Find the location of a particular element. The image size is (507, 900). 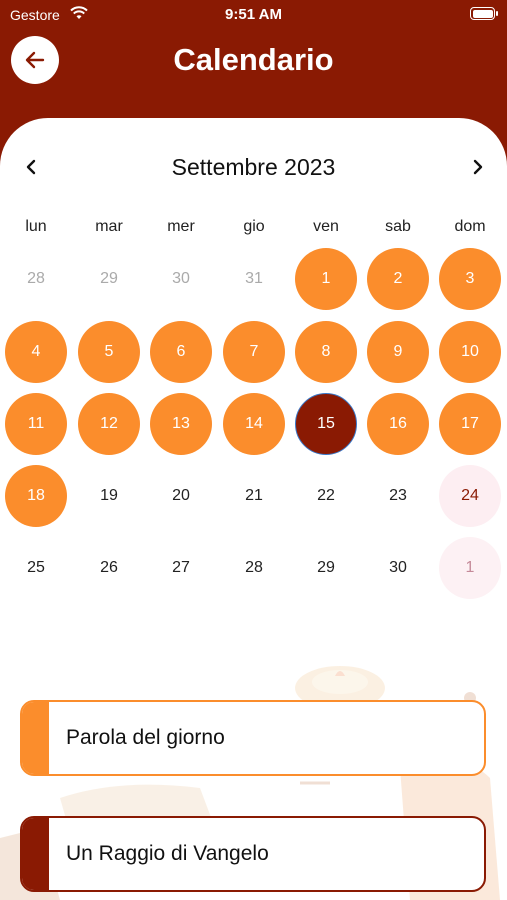

calendar-day: 11 is located at coordinates (36, 424).